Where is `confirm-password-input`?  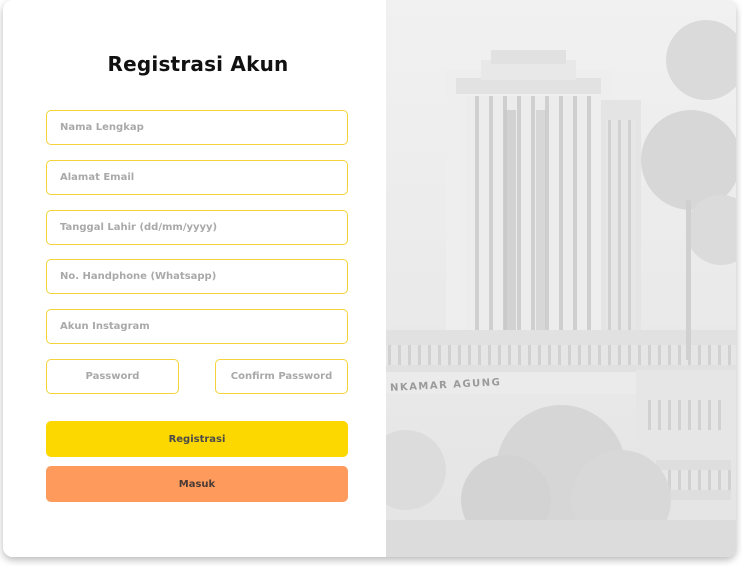 confirm-password-input is located at coordinates (281, 376).